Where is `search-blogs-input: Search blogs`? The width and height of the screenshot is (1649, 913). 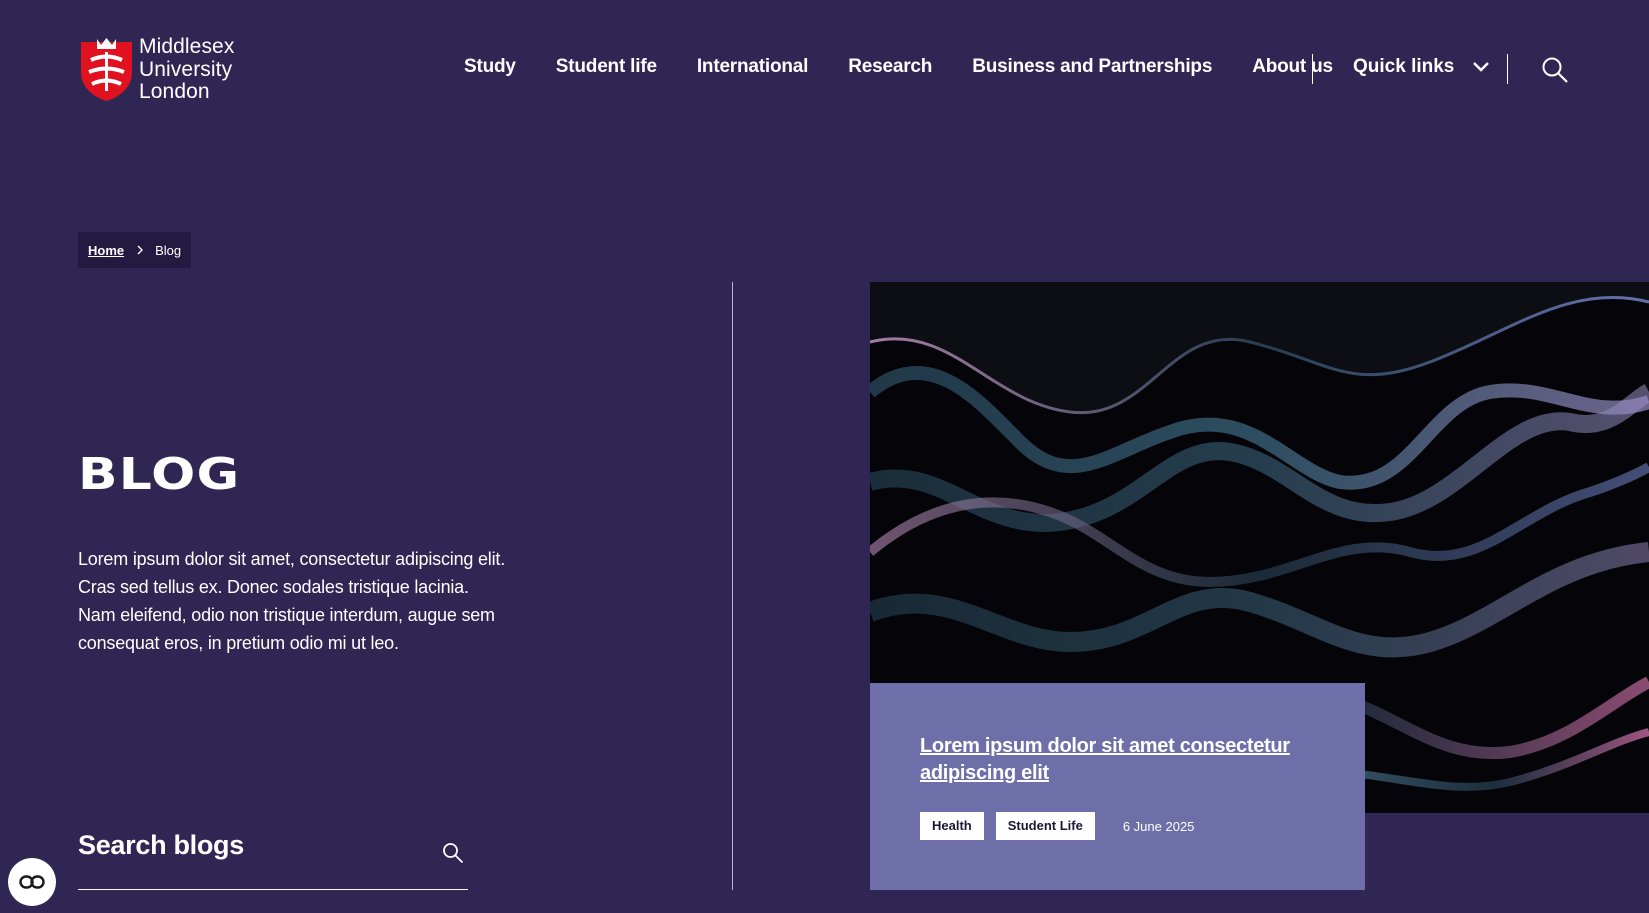 search-blogs-input: Search blogs is located at coordinates (273, 860).